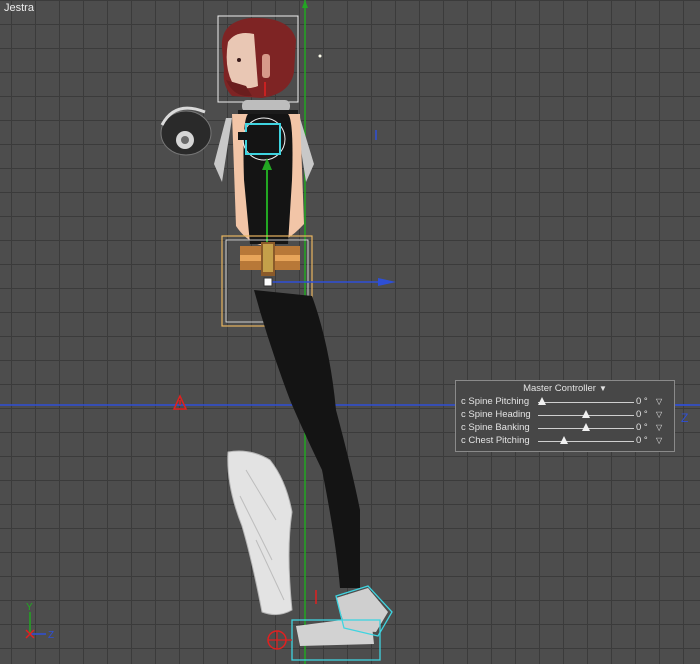 Image resolution: width=700 pixels, height=664 pixels. I want to click on gizmo-y-label: Y, so click(29, 607).